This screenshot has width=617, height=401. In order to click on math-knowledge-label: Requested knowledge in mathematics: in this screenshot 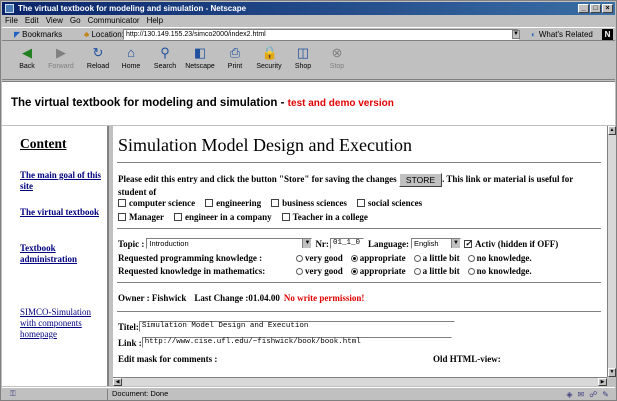, I will do `click(192, 271)`.